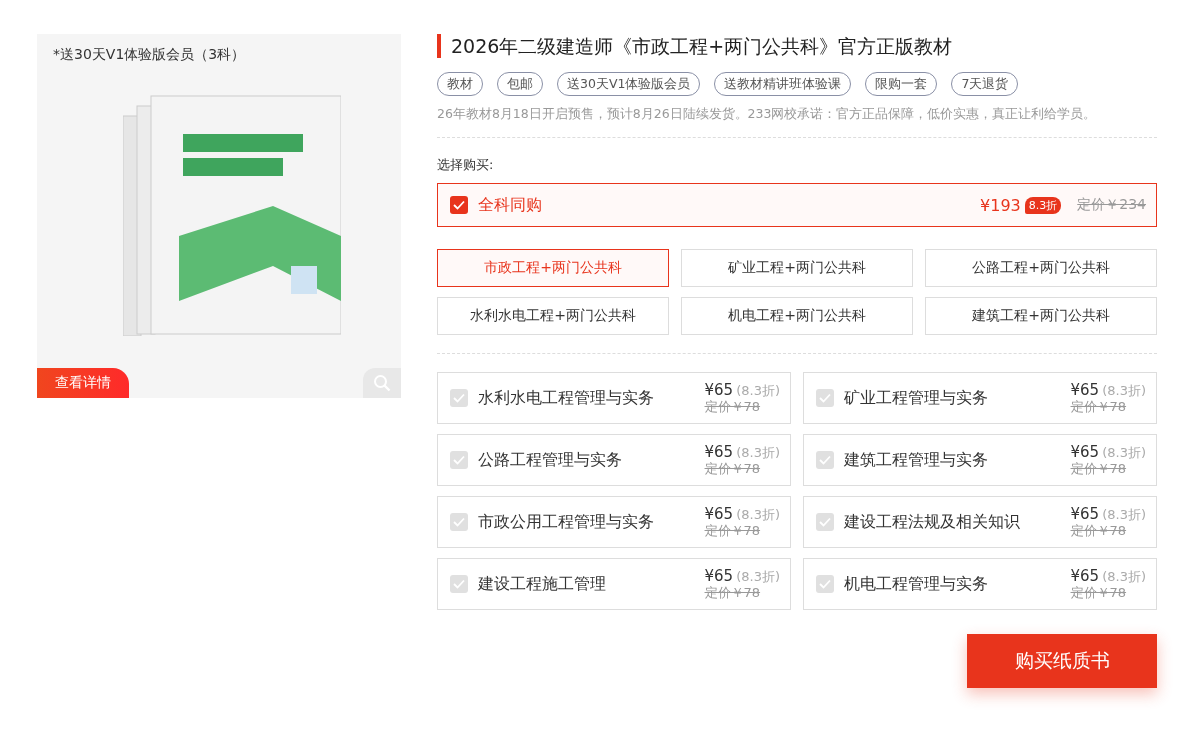 This screenshot has width=1200, height=741. What do you see at coordinates (1041, 316) in the screenshot?
I see `subject-option: 建筑工程+两门公共科` at bounding box center [1041, 316].